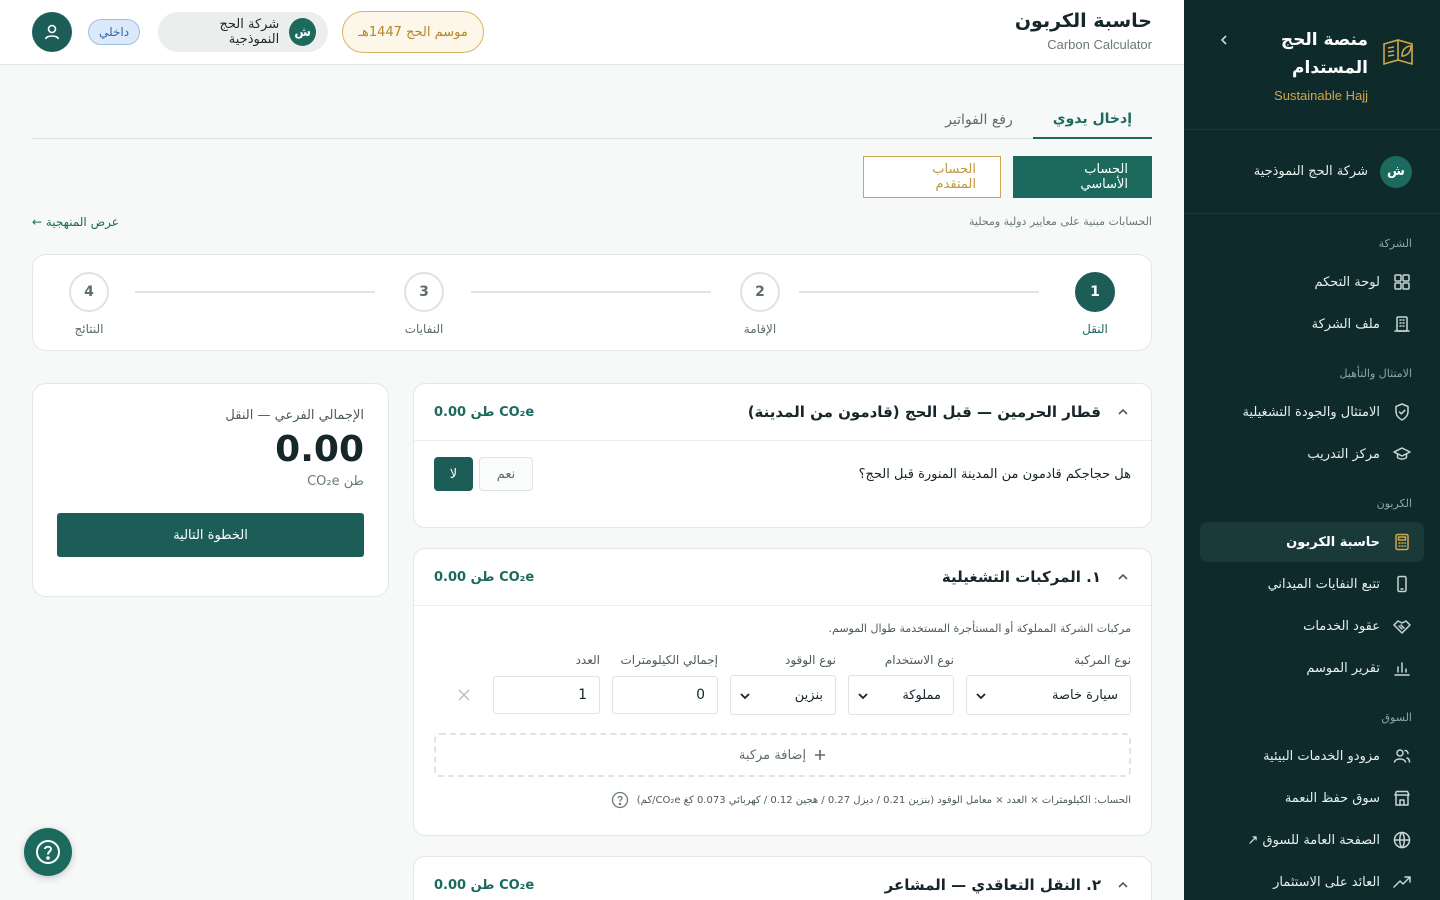  Describe the element at coordinates (1394, 503) in the screenshot. I see `nav-section-title: الكربون` at that location.